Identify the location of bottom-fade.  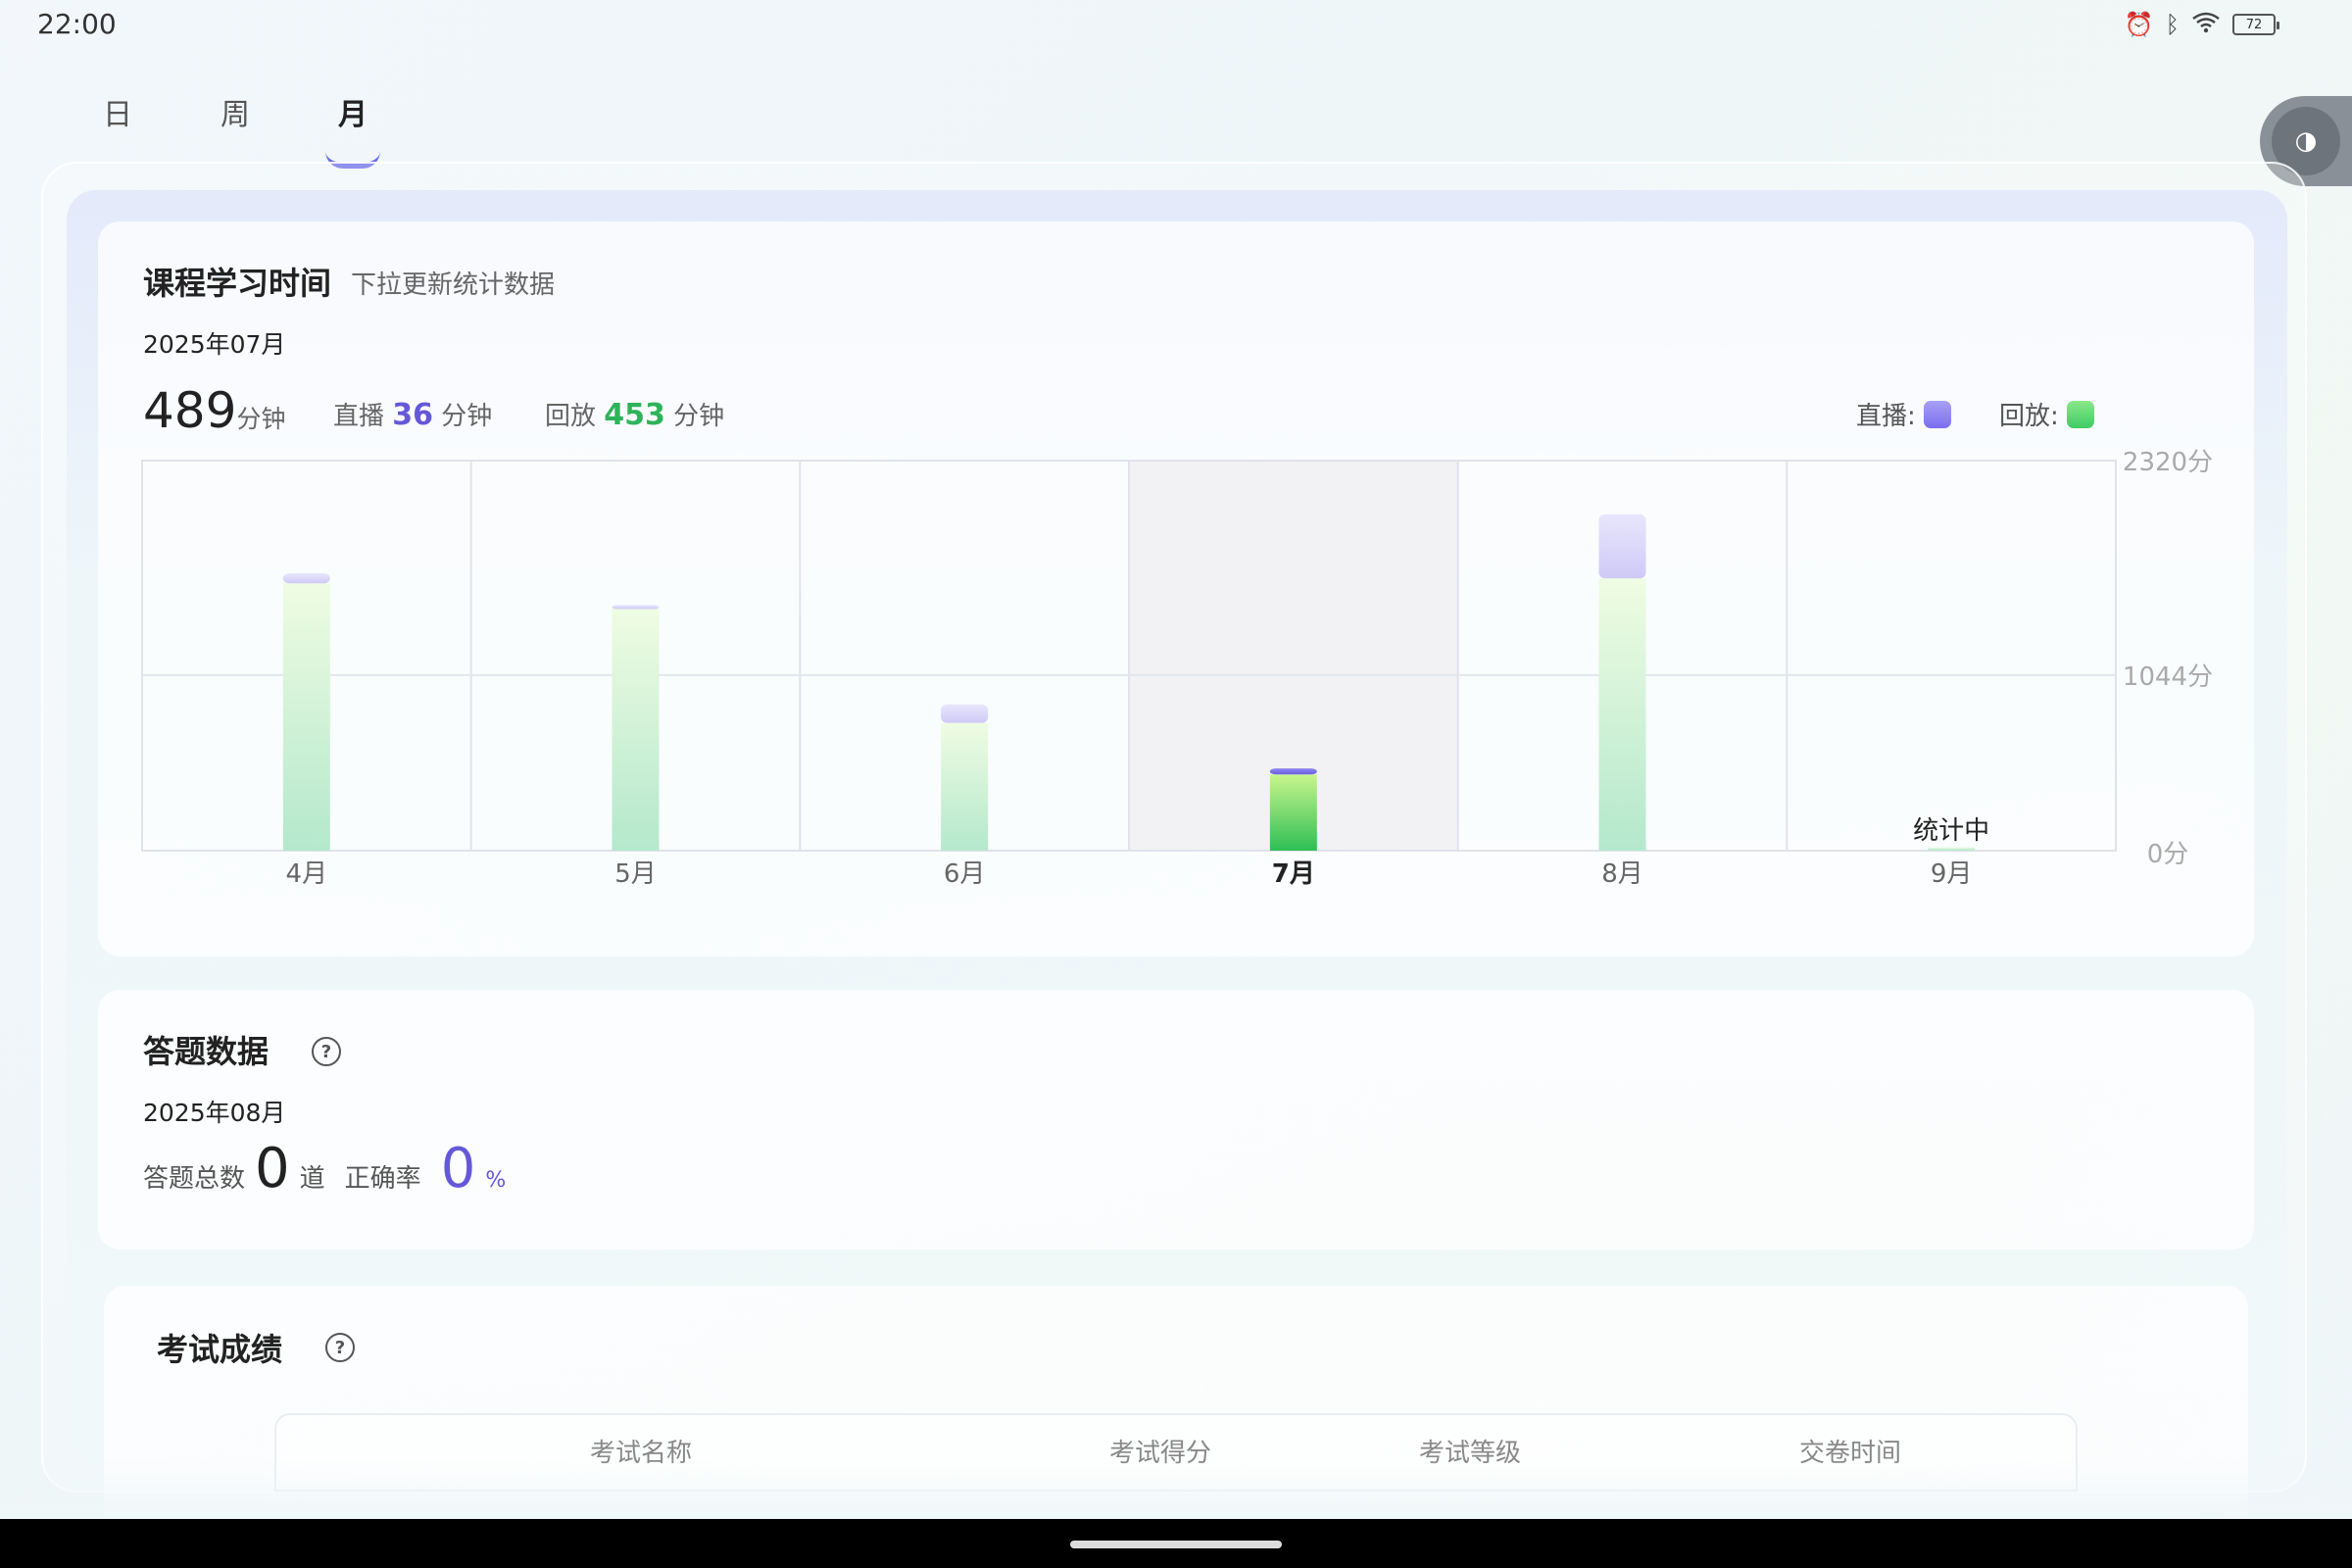
(1176, 1489).